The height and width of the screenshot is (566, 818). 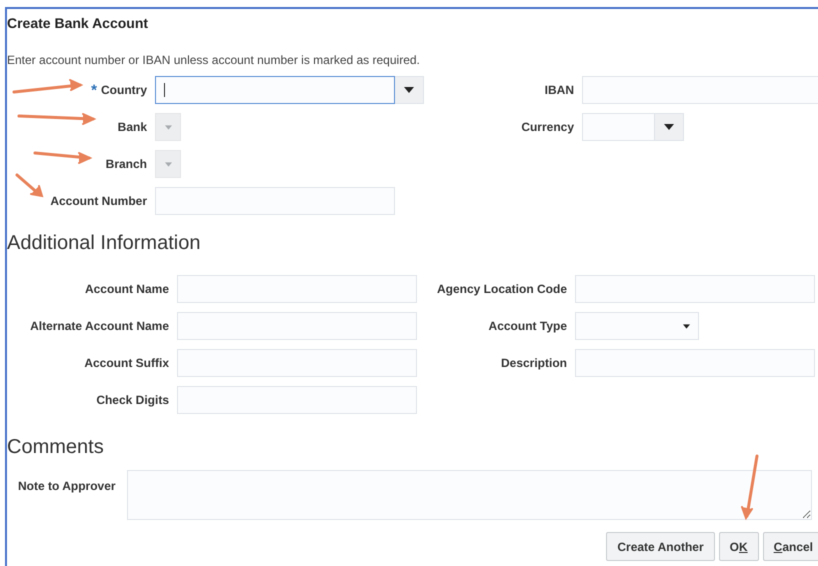 What do you see at coordinates (660, 546) in the screenshot?
I see `dialog-button: Create Another` at bounding box center [660, 546].